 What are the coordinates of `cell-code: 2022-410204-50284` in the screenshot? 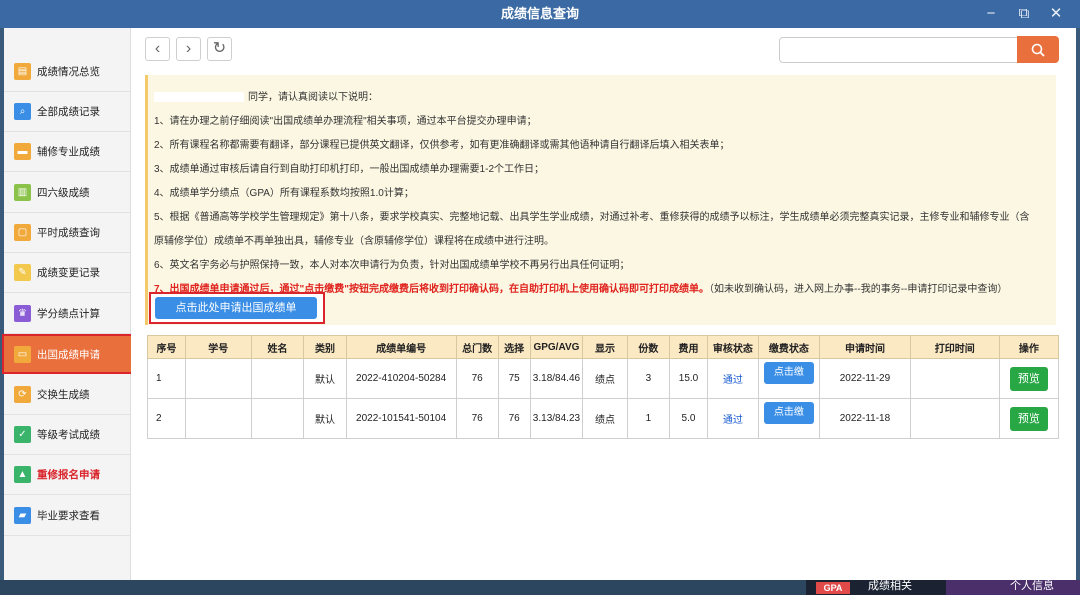 It's located at (401, 378).